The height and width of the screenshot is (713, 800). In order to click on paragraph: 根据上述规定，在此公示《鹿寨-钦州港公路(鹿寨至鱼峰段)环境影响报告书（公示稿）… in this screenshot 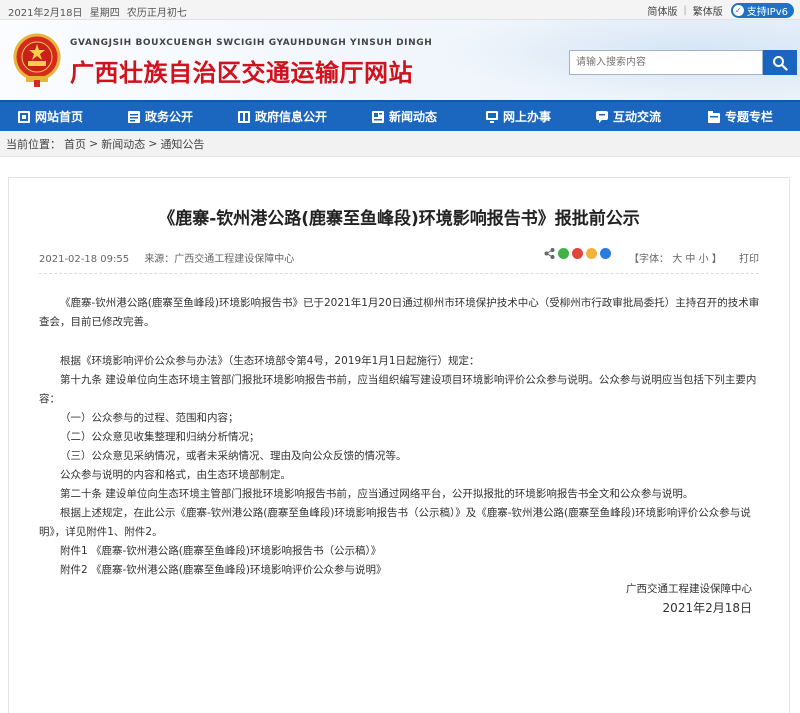, I will do `click(395, 522)`.